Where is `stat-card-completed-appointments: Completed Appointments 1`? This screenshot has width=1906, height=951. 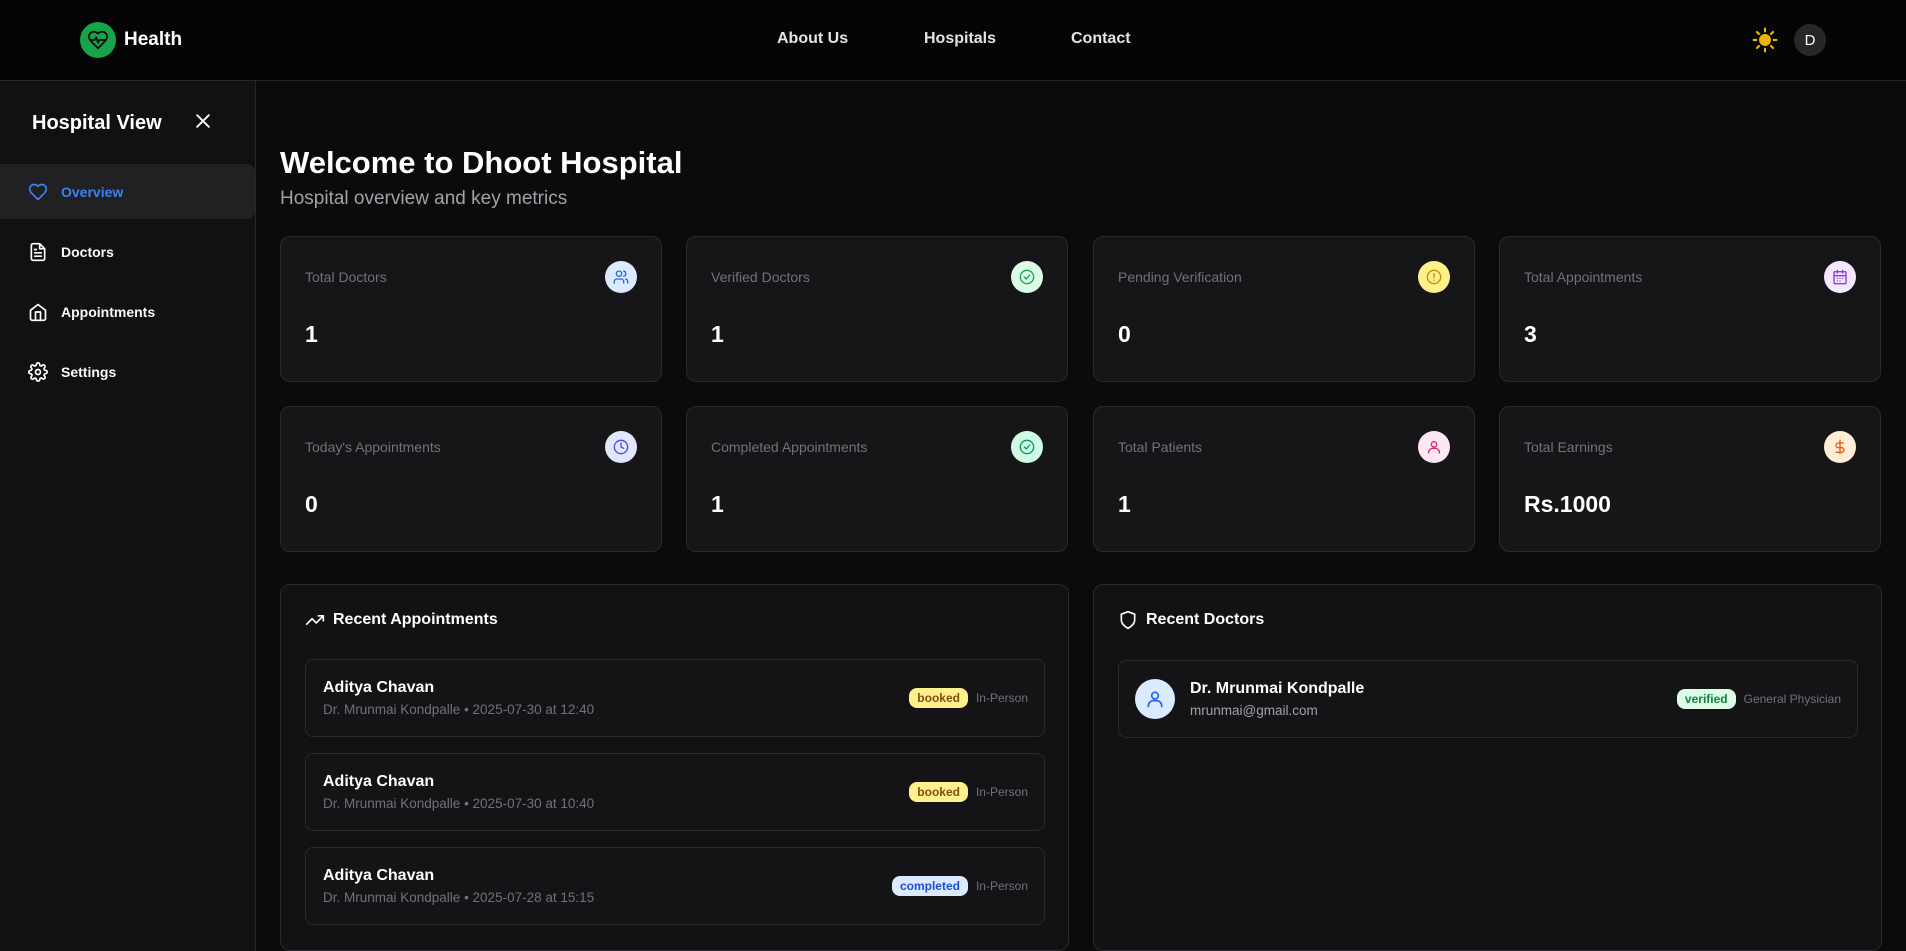
stat-card-completed-appointments: Completed Appointments 1 is located at coordinates (877, 479).